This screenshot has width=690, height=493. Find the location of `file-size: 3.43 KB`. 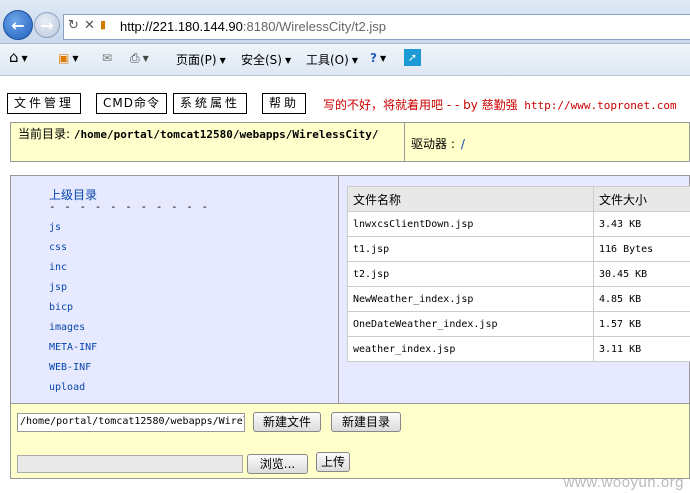

file-size: 3.43 KB is located at coordinates (641, 224).